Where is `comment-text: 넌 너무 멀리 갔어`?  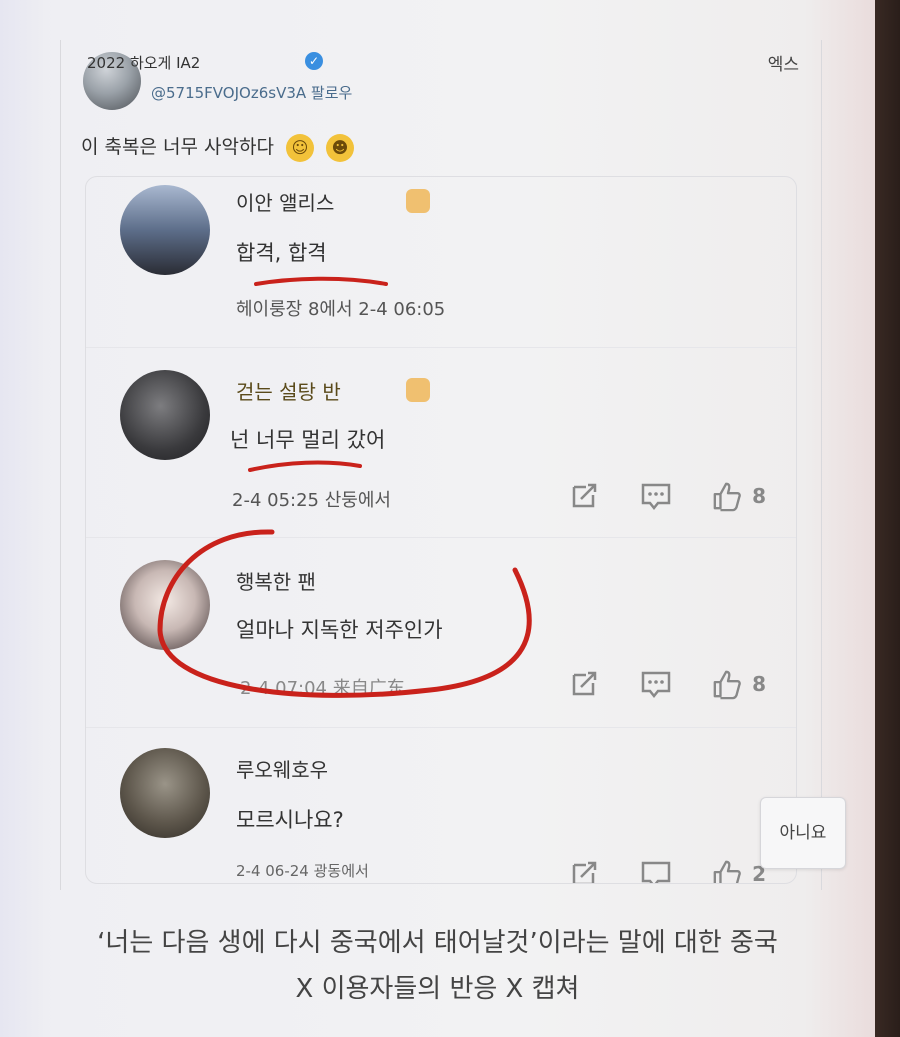
comment-text: 넌 너무 멀리 갔어 is located at coordinates (308, 440).